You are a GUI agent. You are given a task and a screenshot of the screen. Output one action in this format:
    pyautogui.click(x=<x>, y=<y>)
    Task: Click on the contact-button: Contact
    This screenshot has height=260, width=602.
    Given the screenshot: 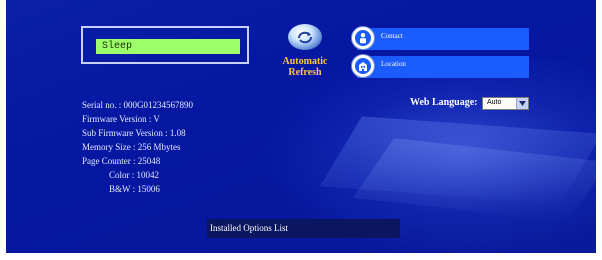 What is the action you would take?
    pyautogui.click(x=440, y=38)
    